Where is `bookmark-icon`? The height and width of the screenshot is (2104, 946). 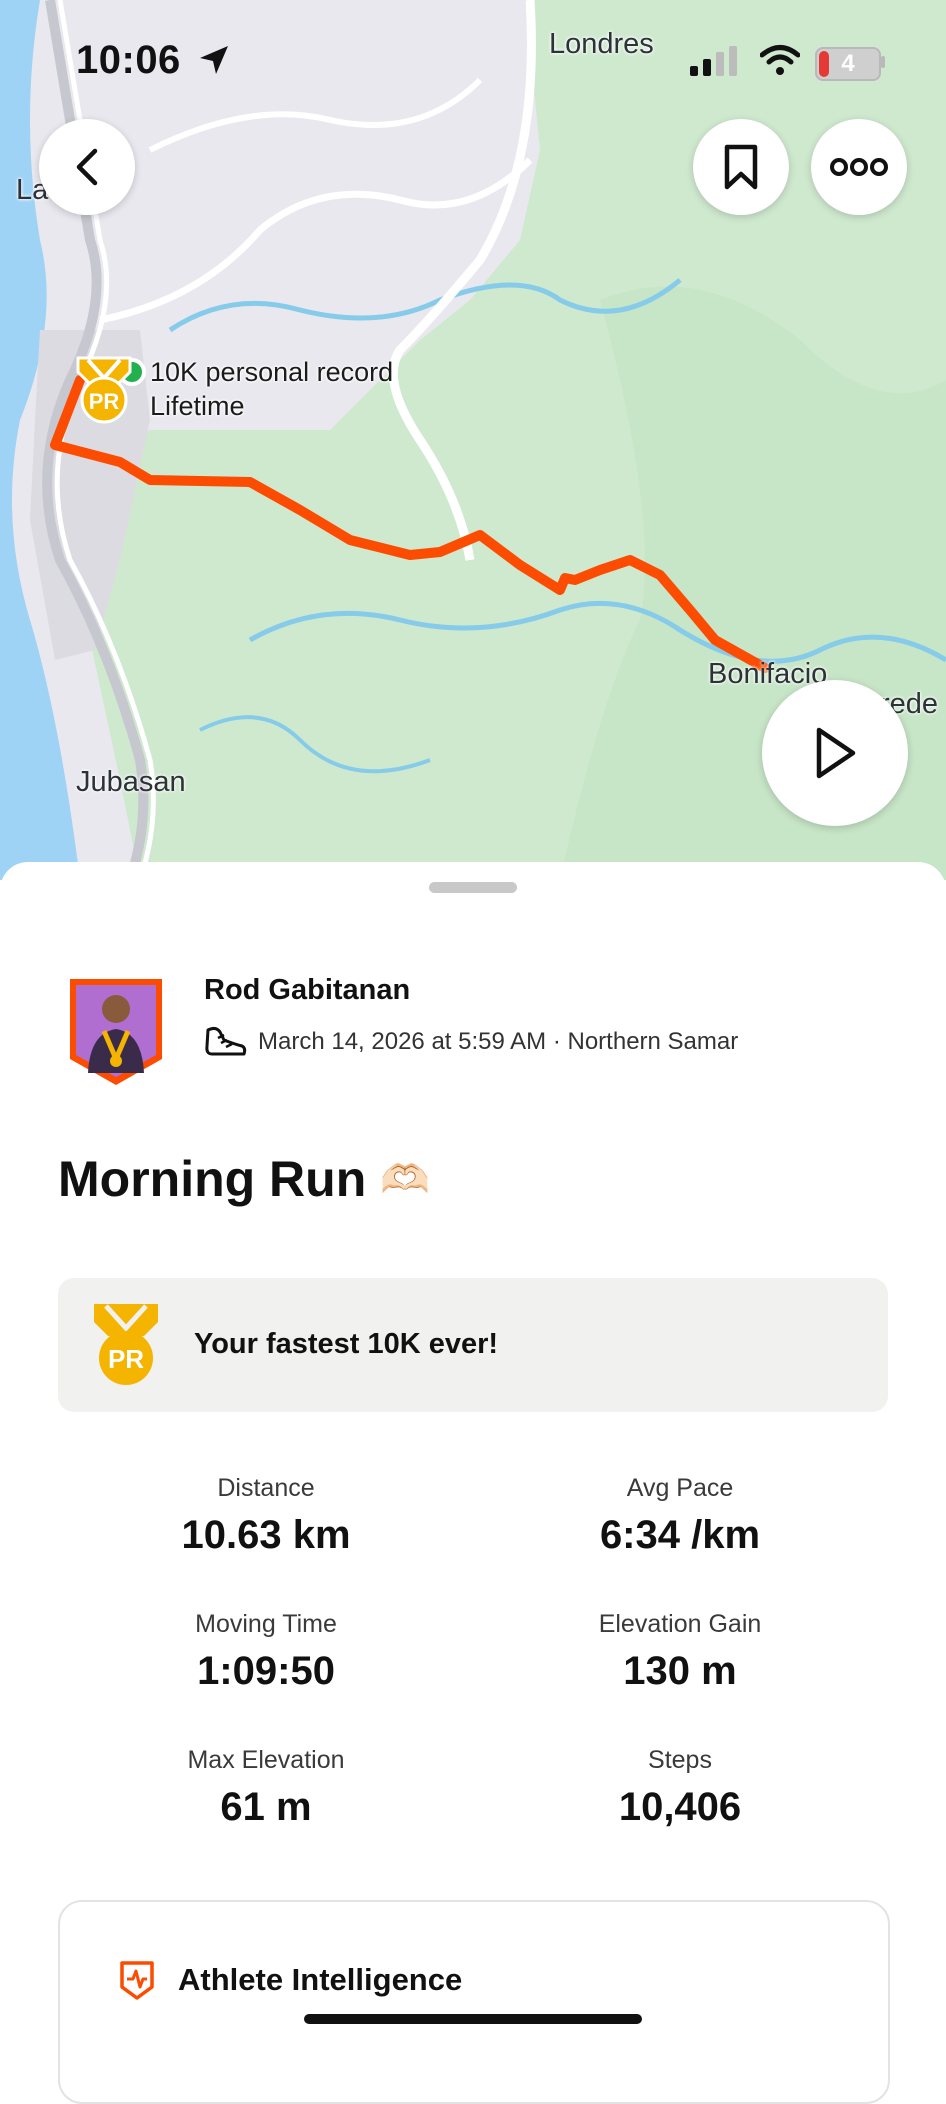
bookmark-icon is located at coordinates (741, 167).